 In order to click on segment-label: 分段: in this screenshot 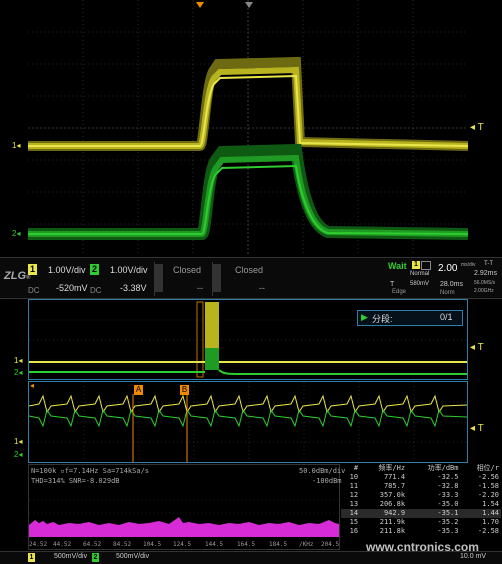, I will do `click(382, 319)`.